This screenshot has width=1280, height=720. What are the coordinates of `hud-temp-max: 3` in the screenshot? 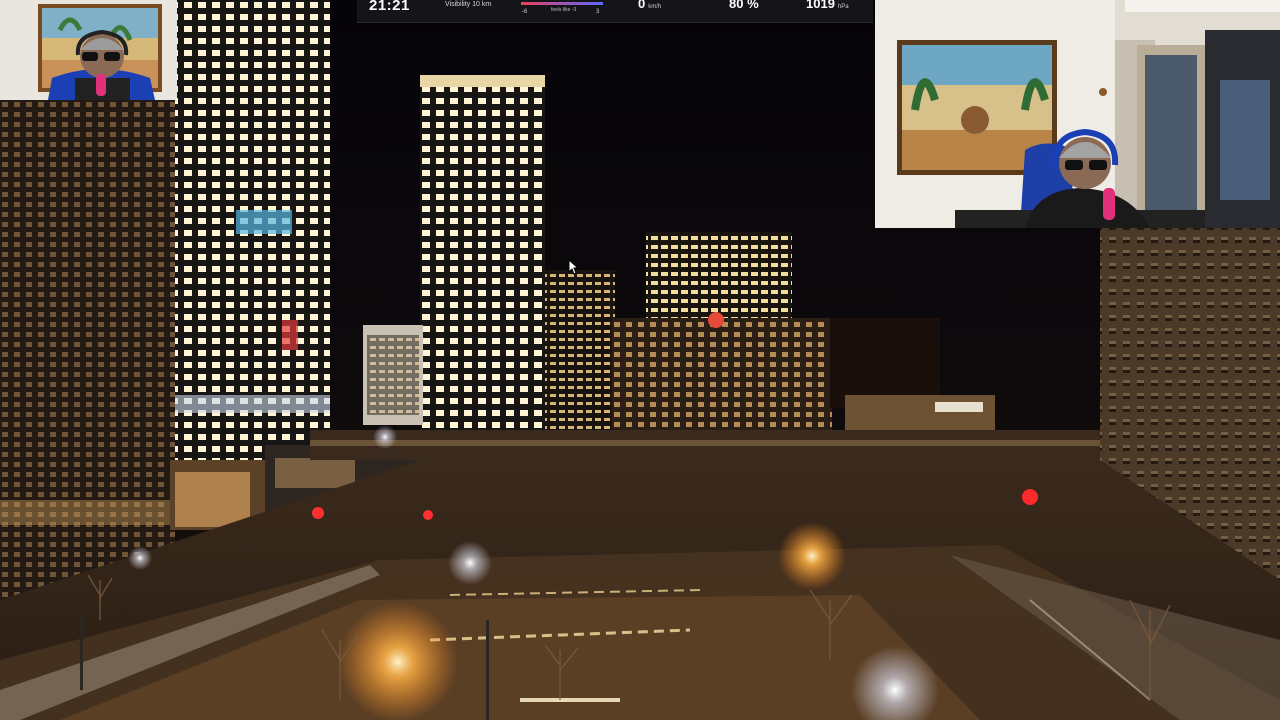 It's located at (598, 12).